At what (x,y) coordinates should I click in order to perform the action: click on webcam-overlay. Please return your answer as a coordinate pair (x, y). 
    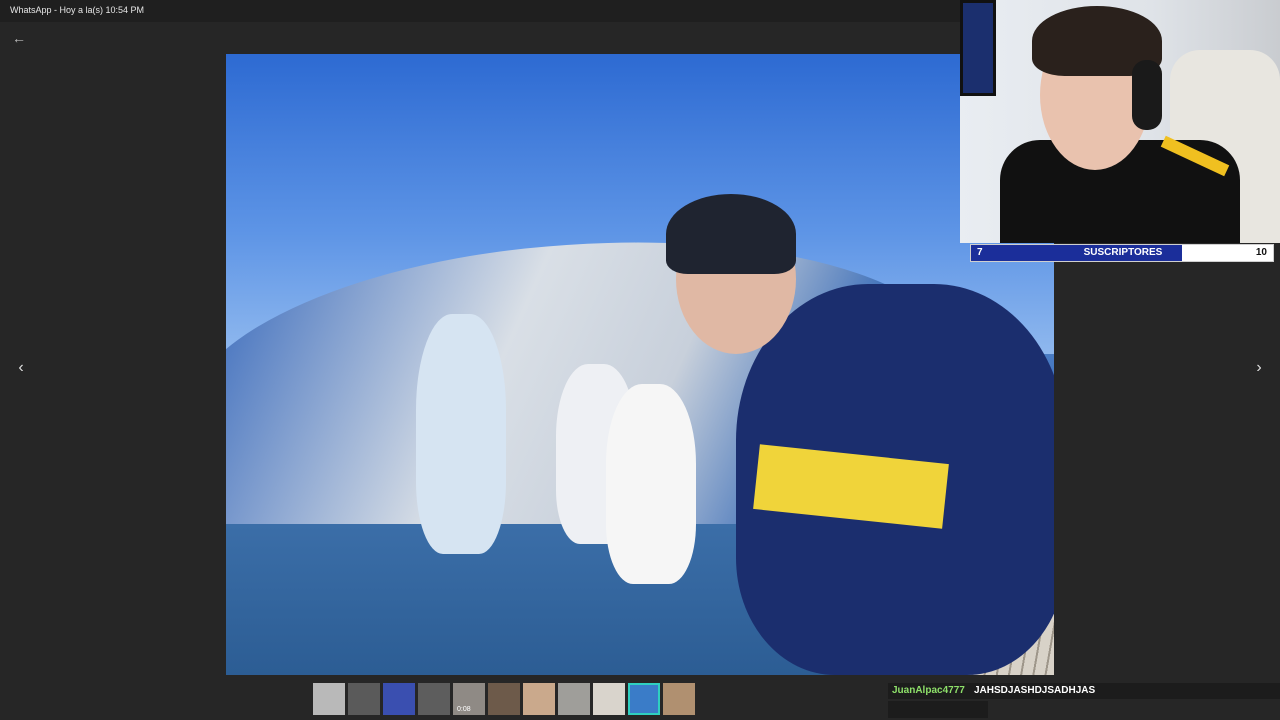
    Looking at the image, I should click on (1120, 121).